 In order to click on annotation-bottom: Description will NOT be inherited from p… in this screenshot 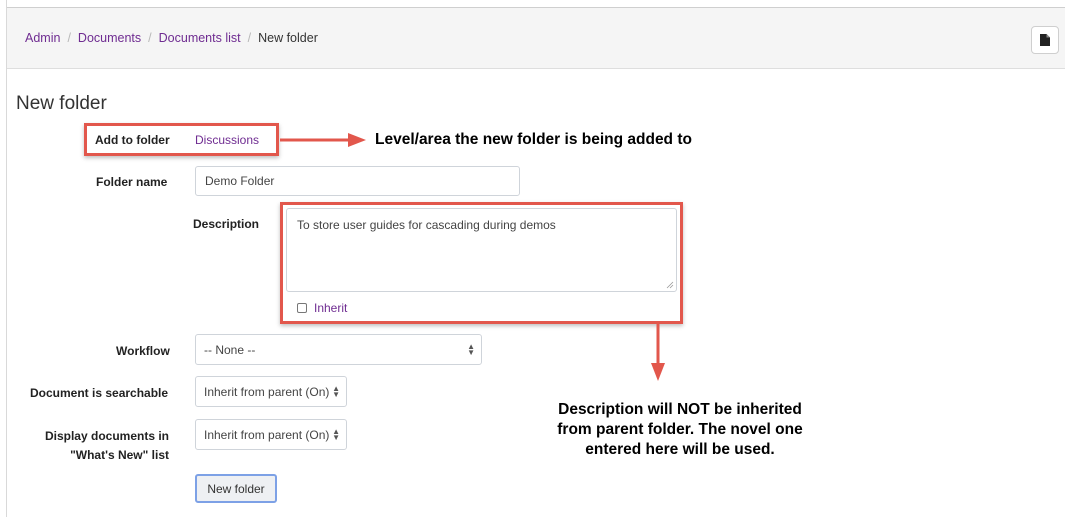, I will do `click(680, 430)`.